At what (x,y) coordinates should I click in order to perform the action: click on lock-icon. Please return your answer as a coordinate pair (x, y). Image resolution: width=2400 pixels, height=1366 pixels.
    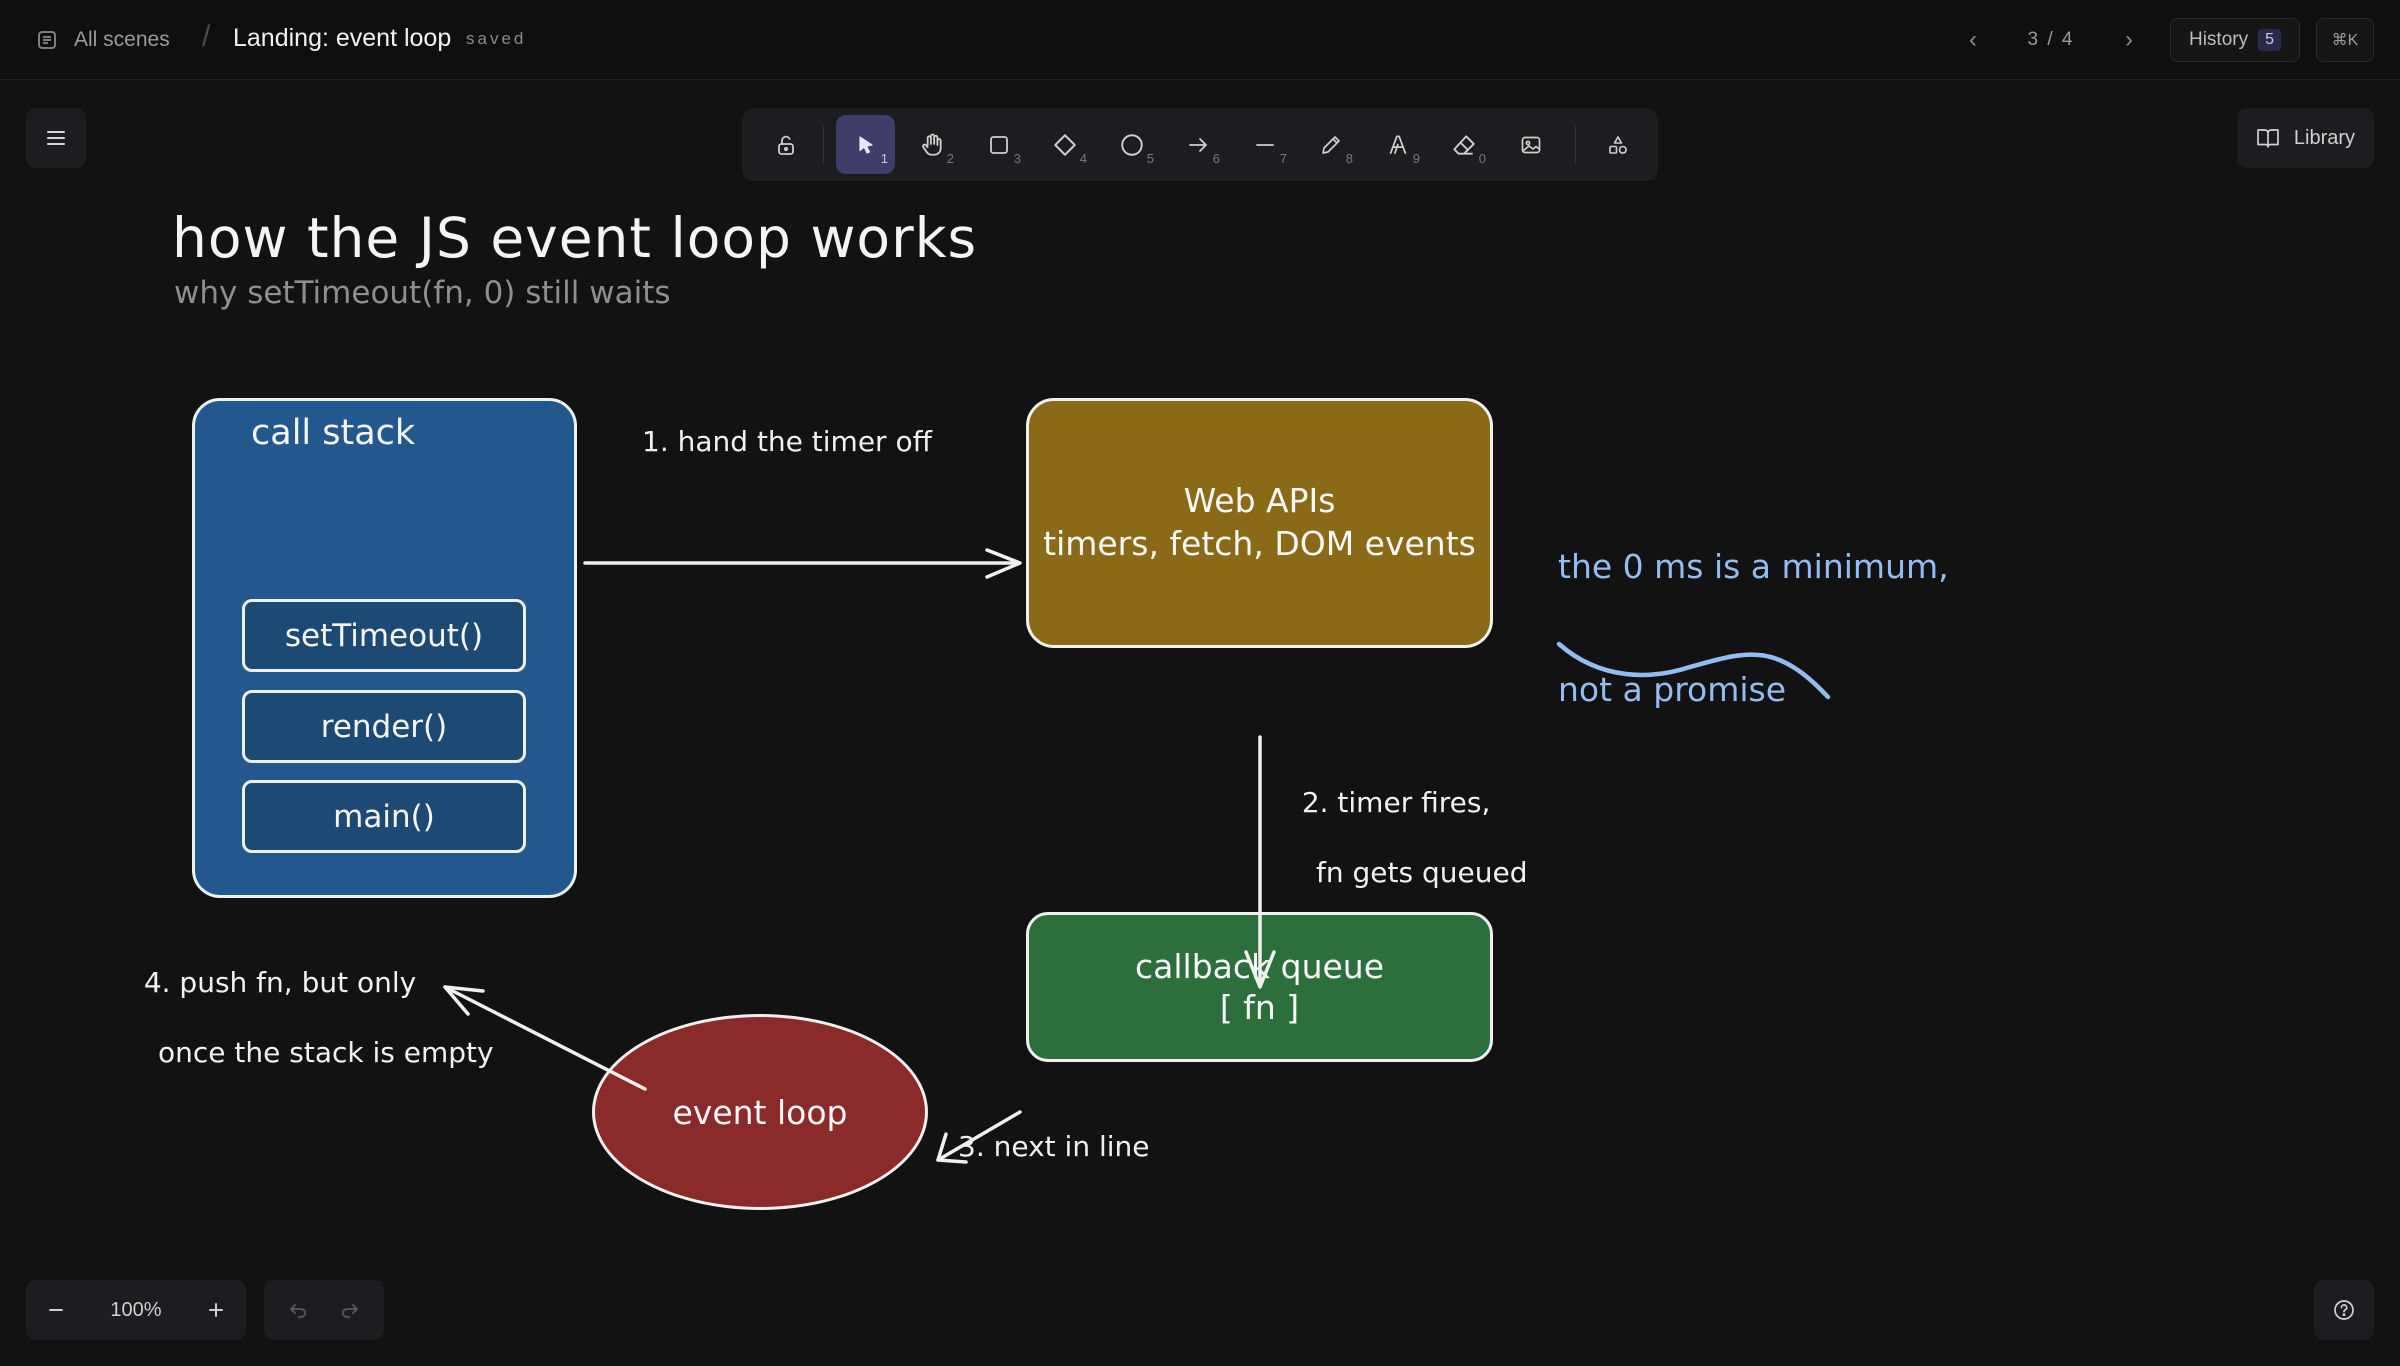
    Looking at the image, I should click on (785, 145).